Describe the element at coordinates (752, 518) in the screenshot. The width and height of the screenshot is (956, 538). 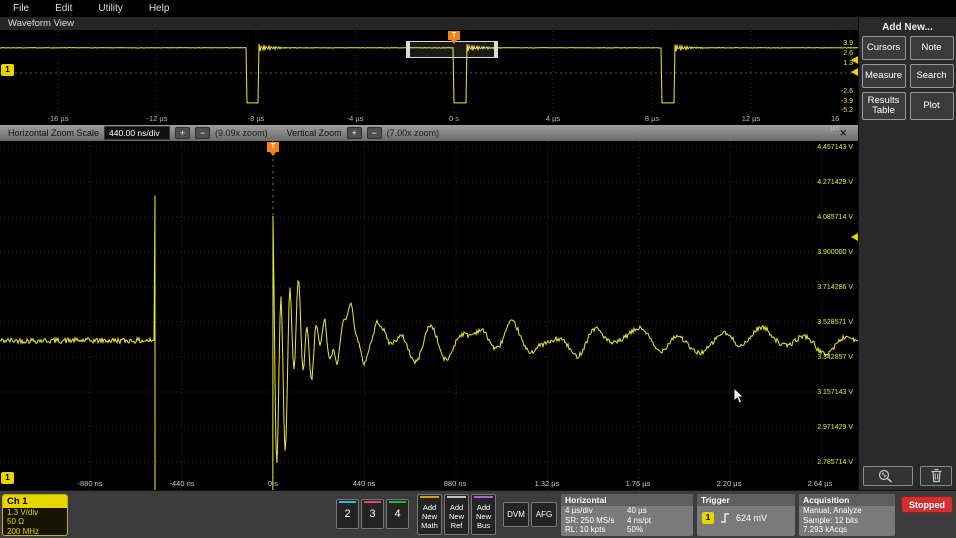
I see `trigger-level-value: 624 mV` at that location.